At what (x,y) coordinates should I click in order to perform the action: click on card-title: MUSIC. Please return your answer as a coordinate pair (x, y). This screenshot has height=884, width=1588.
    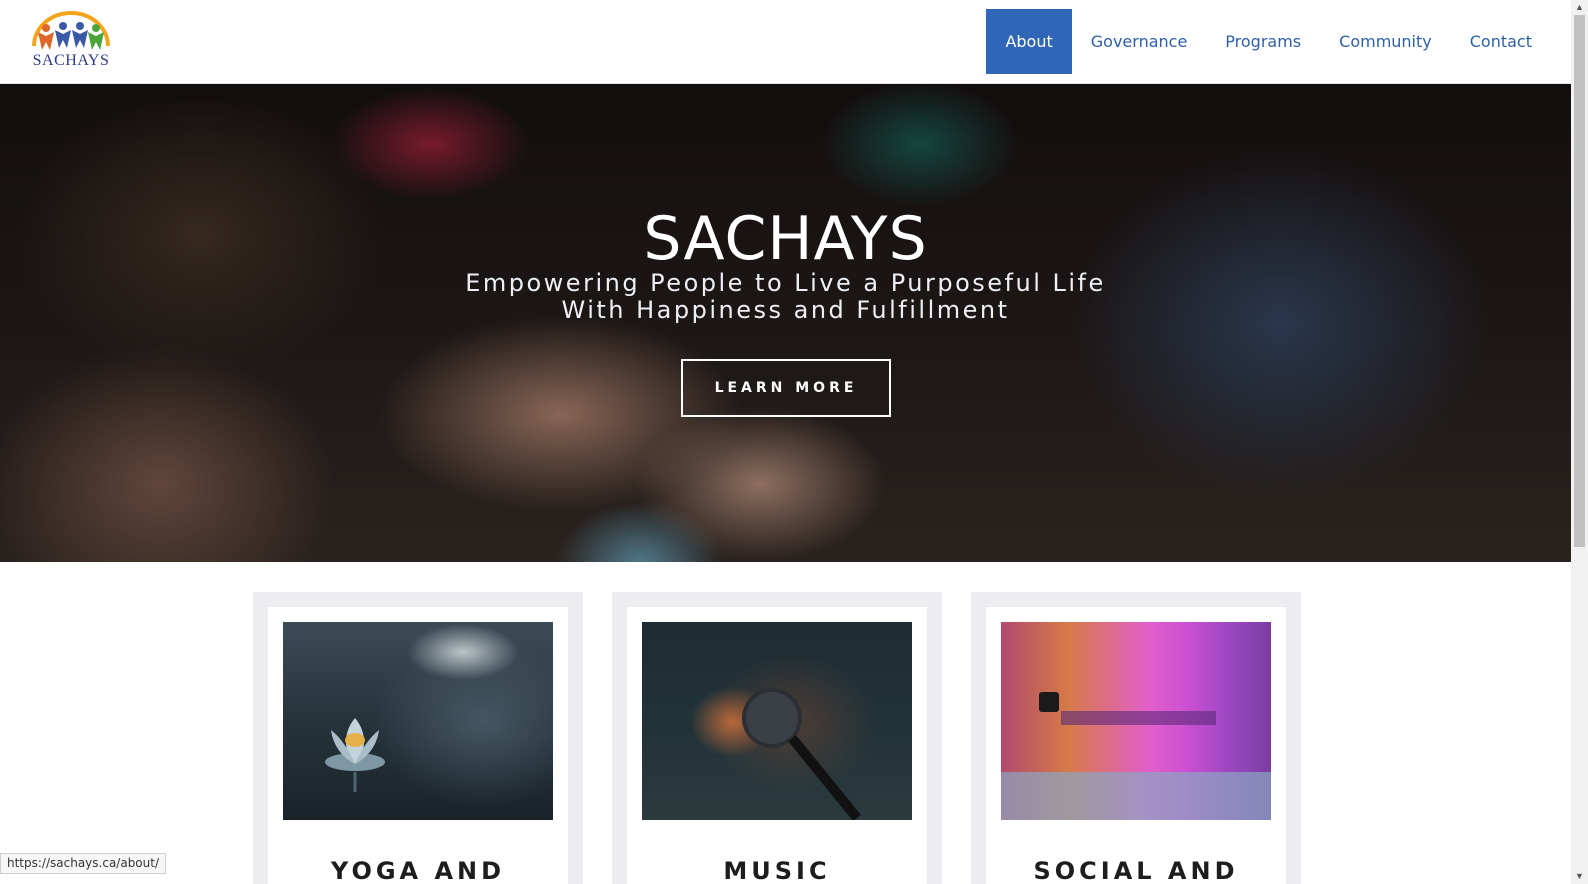
    Looking at the image, I should click on (777, 870).